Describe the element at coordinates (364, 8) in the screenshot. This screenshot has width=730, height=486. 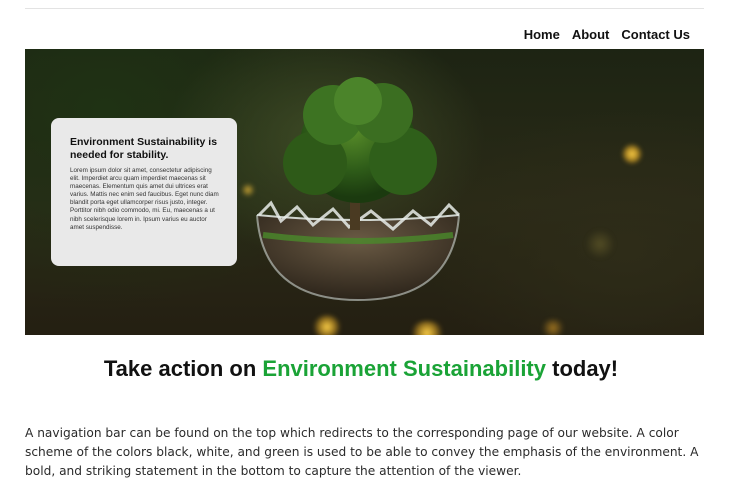
I see `top-divider` at that location.